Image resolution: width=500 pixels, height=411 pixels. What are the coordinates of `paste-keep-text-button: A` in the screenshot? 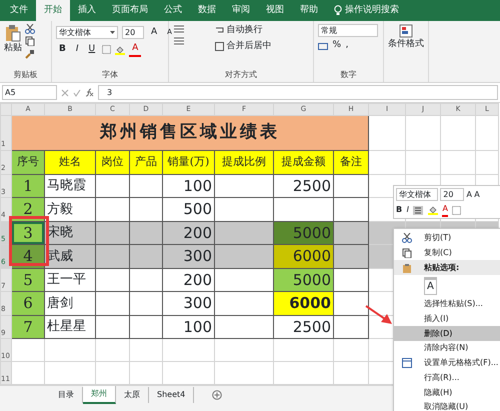 It's located at (430, 286).